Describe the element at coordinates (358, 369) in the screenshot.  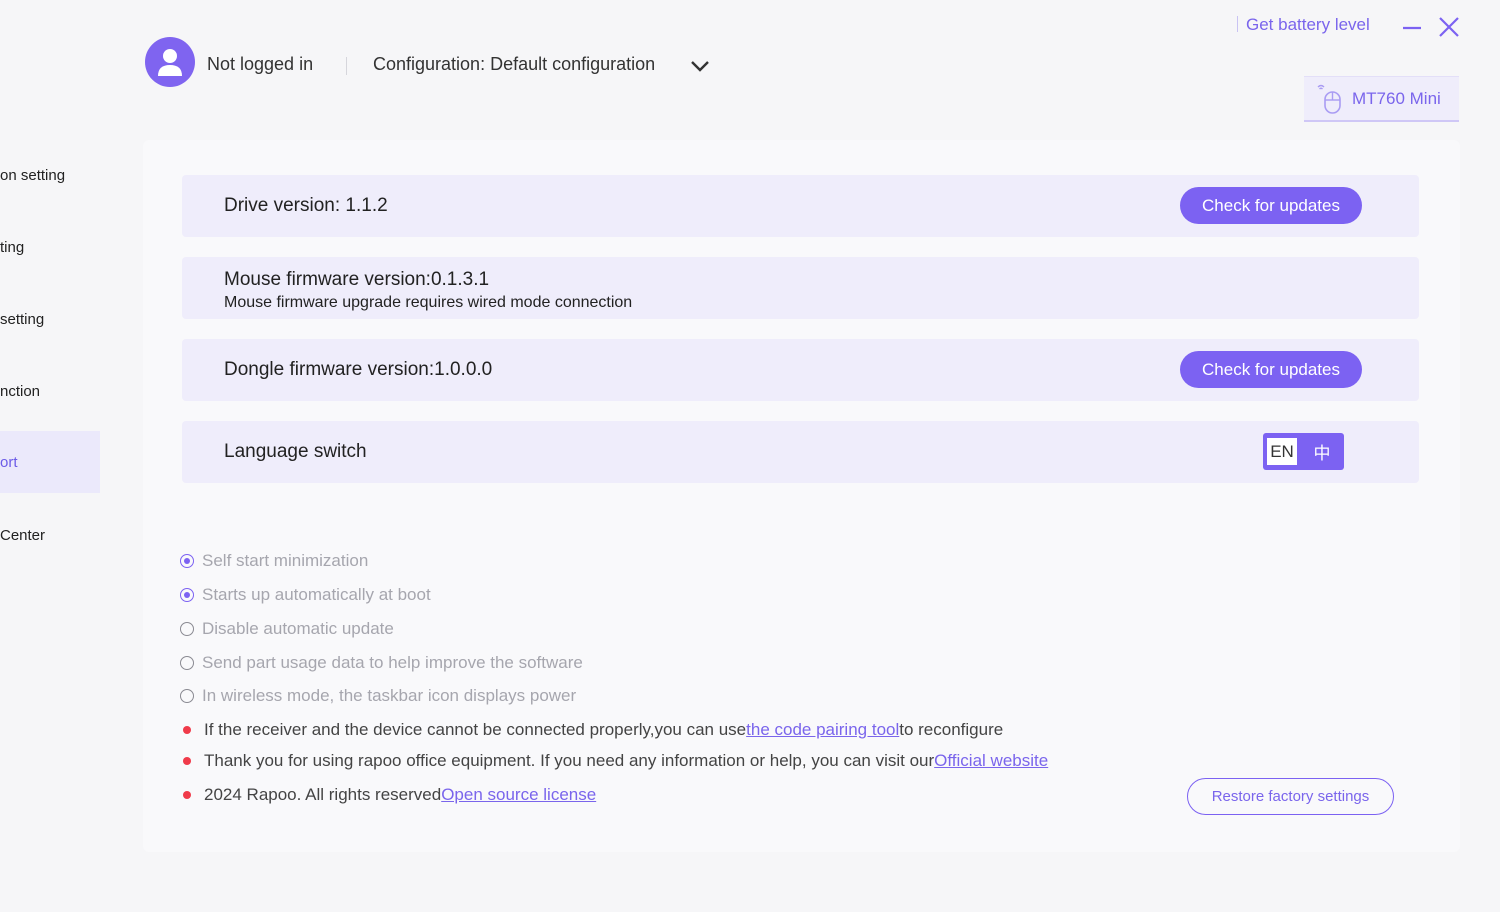
I see `dongle-firmware-label: Dongle firmware version:1.0.0.0` at that location.